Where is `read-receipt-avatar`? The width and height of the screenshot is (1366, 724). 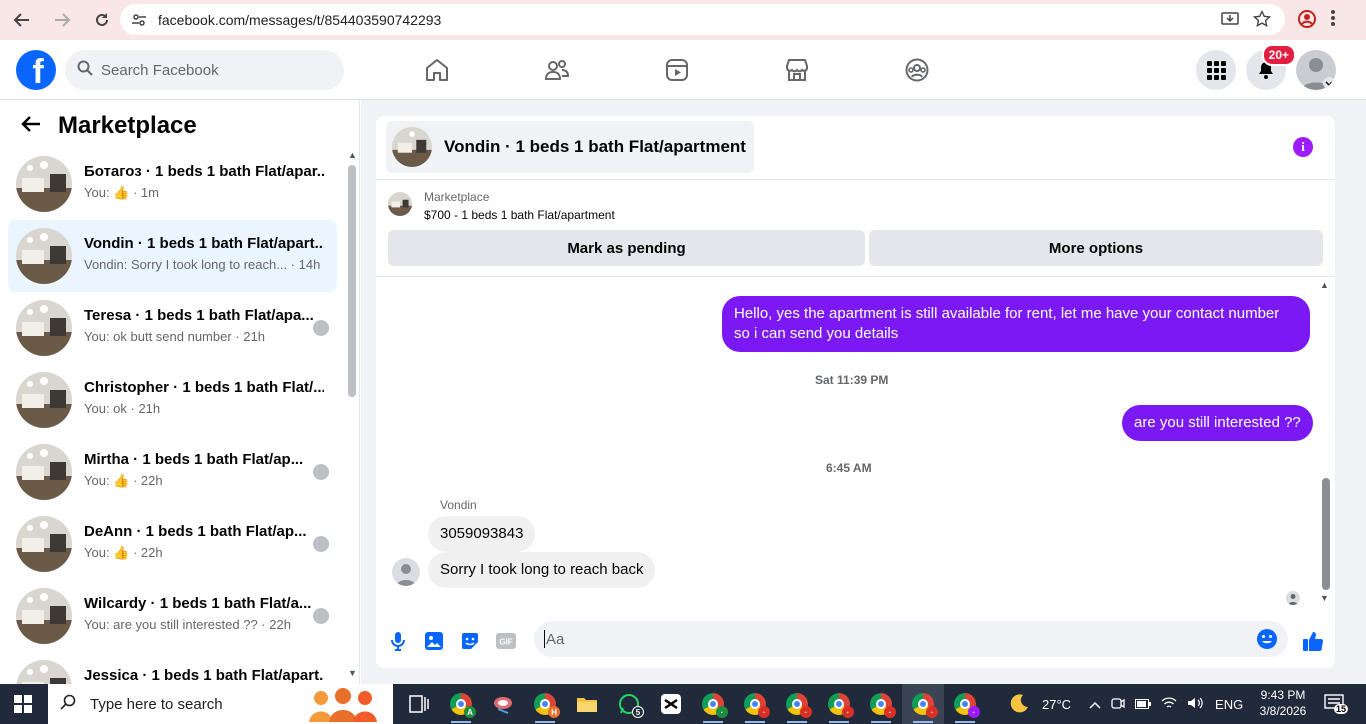
read-receipt-avatar is located at coordinates (321, 616).